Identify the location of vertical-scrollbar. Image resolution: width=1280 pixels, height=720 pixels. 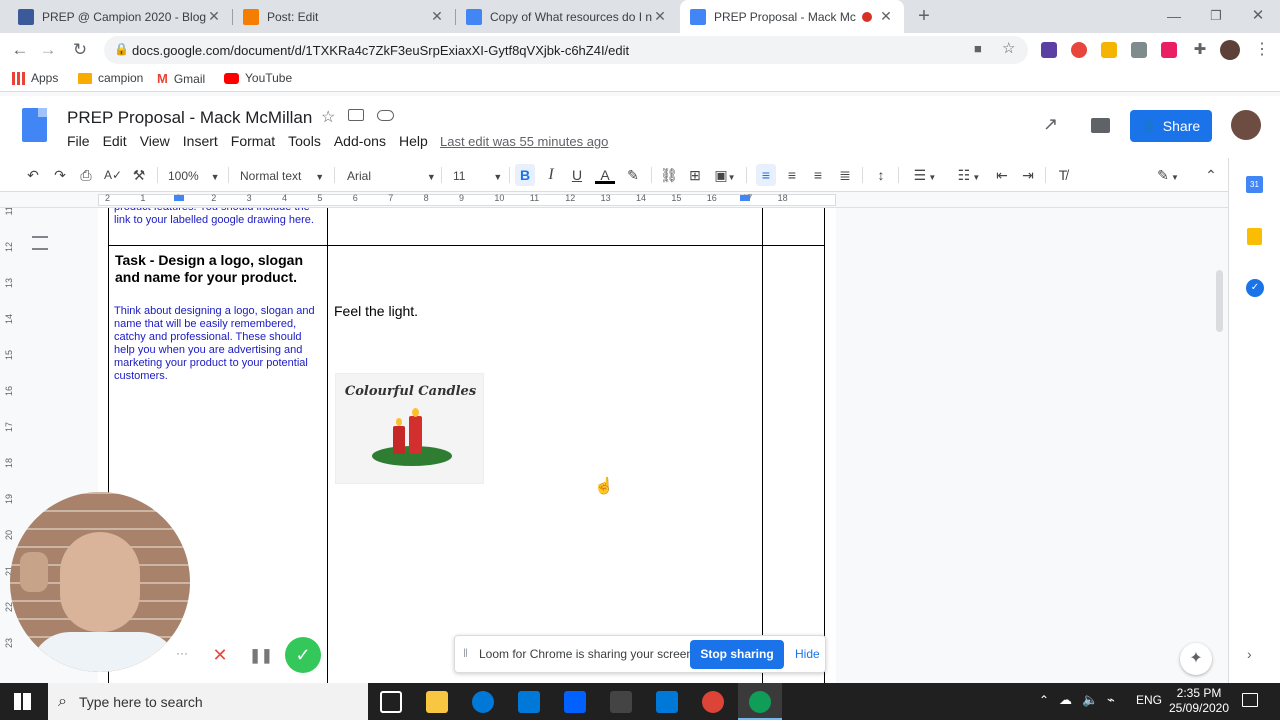
(1219, 301).